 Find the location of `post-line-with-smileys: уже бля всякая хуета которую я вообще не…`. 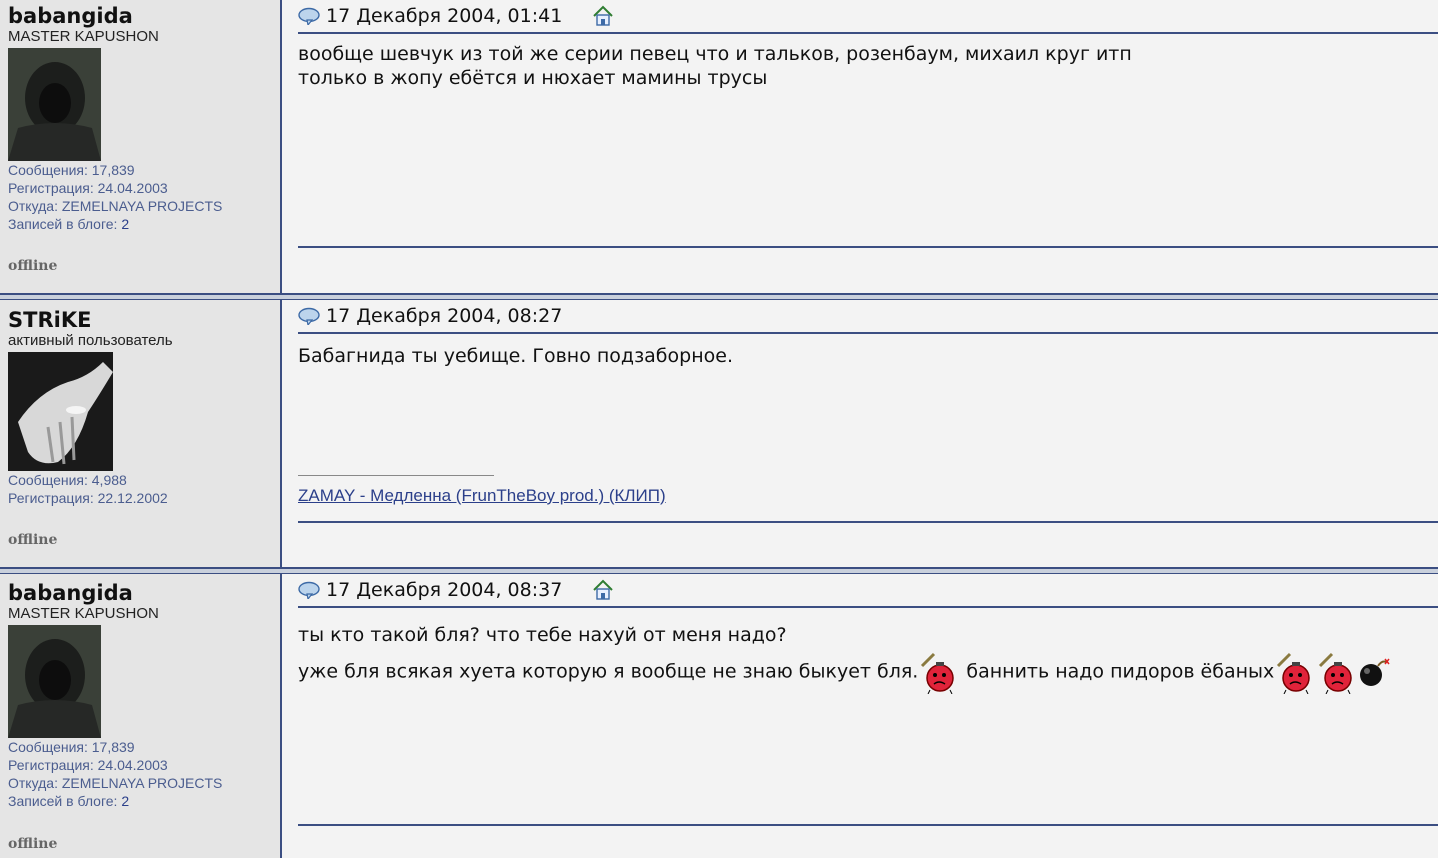

post-line-with-smileys: уже бля всякая хуета которую я вообще не… is located at coordinates (844, 672).